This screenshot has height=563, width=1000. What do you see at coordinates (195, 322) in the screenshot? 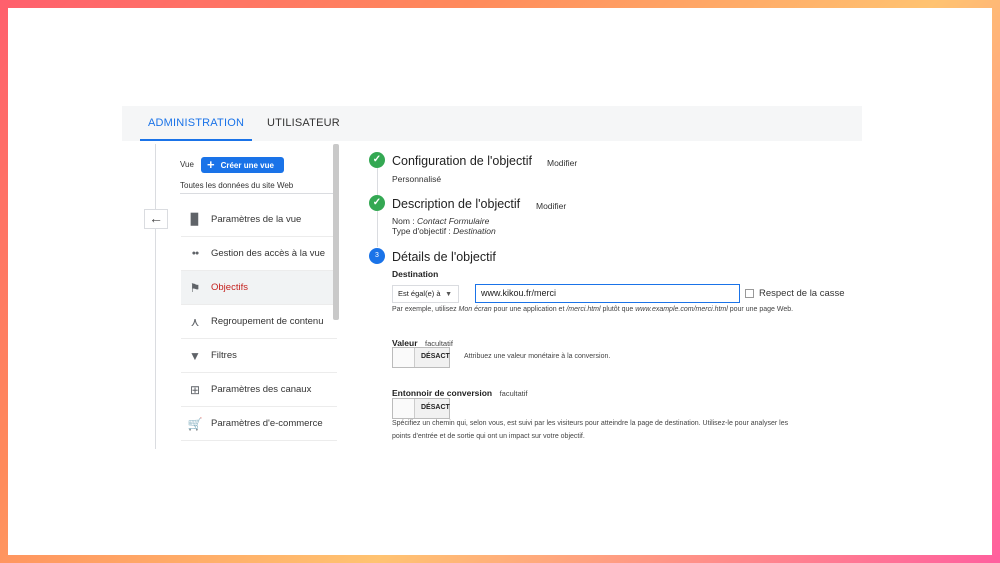
I see `merge-icon: ⋏` at bounding box center [195, 322].